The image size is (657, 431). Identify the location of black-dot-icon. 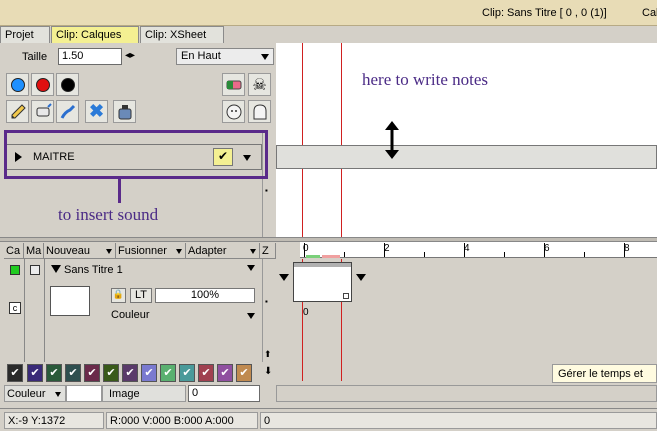
(67, 84).